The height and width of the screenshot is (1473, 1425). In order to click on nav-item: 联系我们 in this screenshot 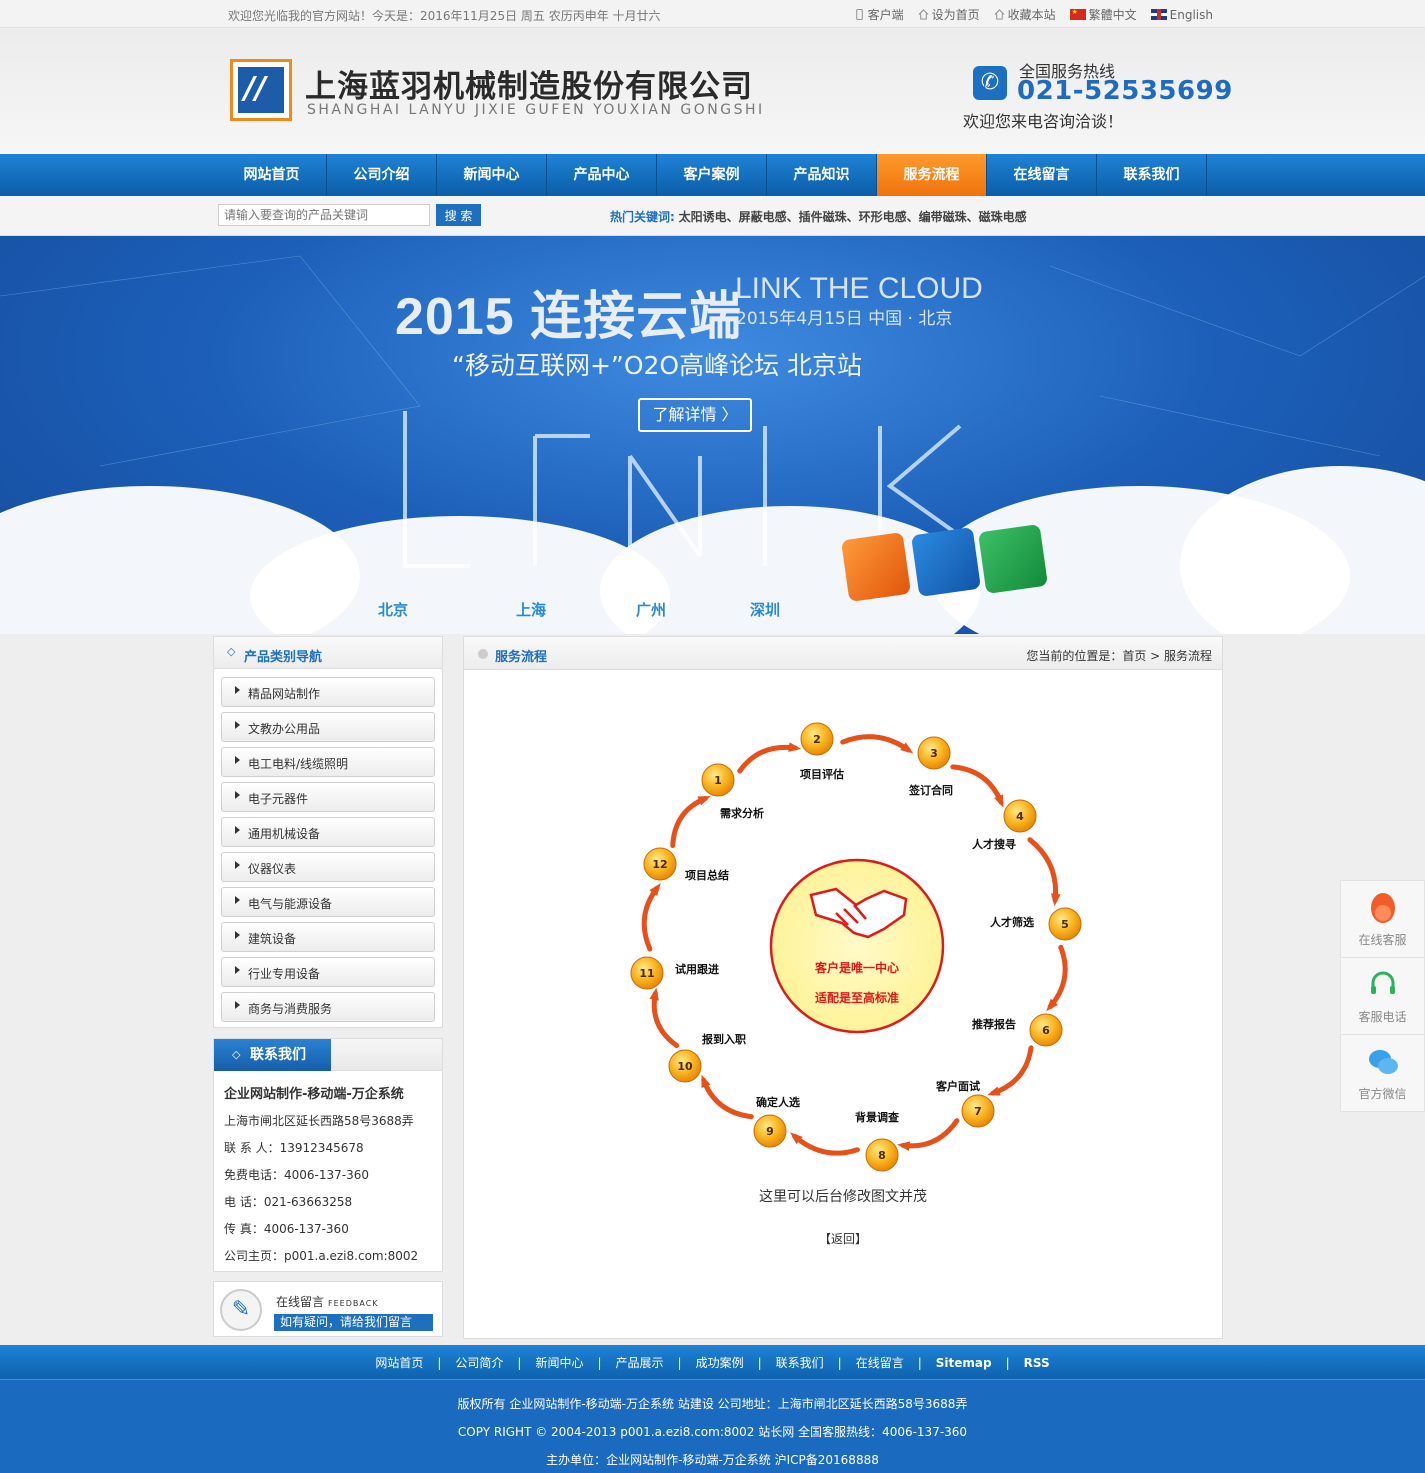, I will do `click(1152, 175)`.